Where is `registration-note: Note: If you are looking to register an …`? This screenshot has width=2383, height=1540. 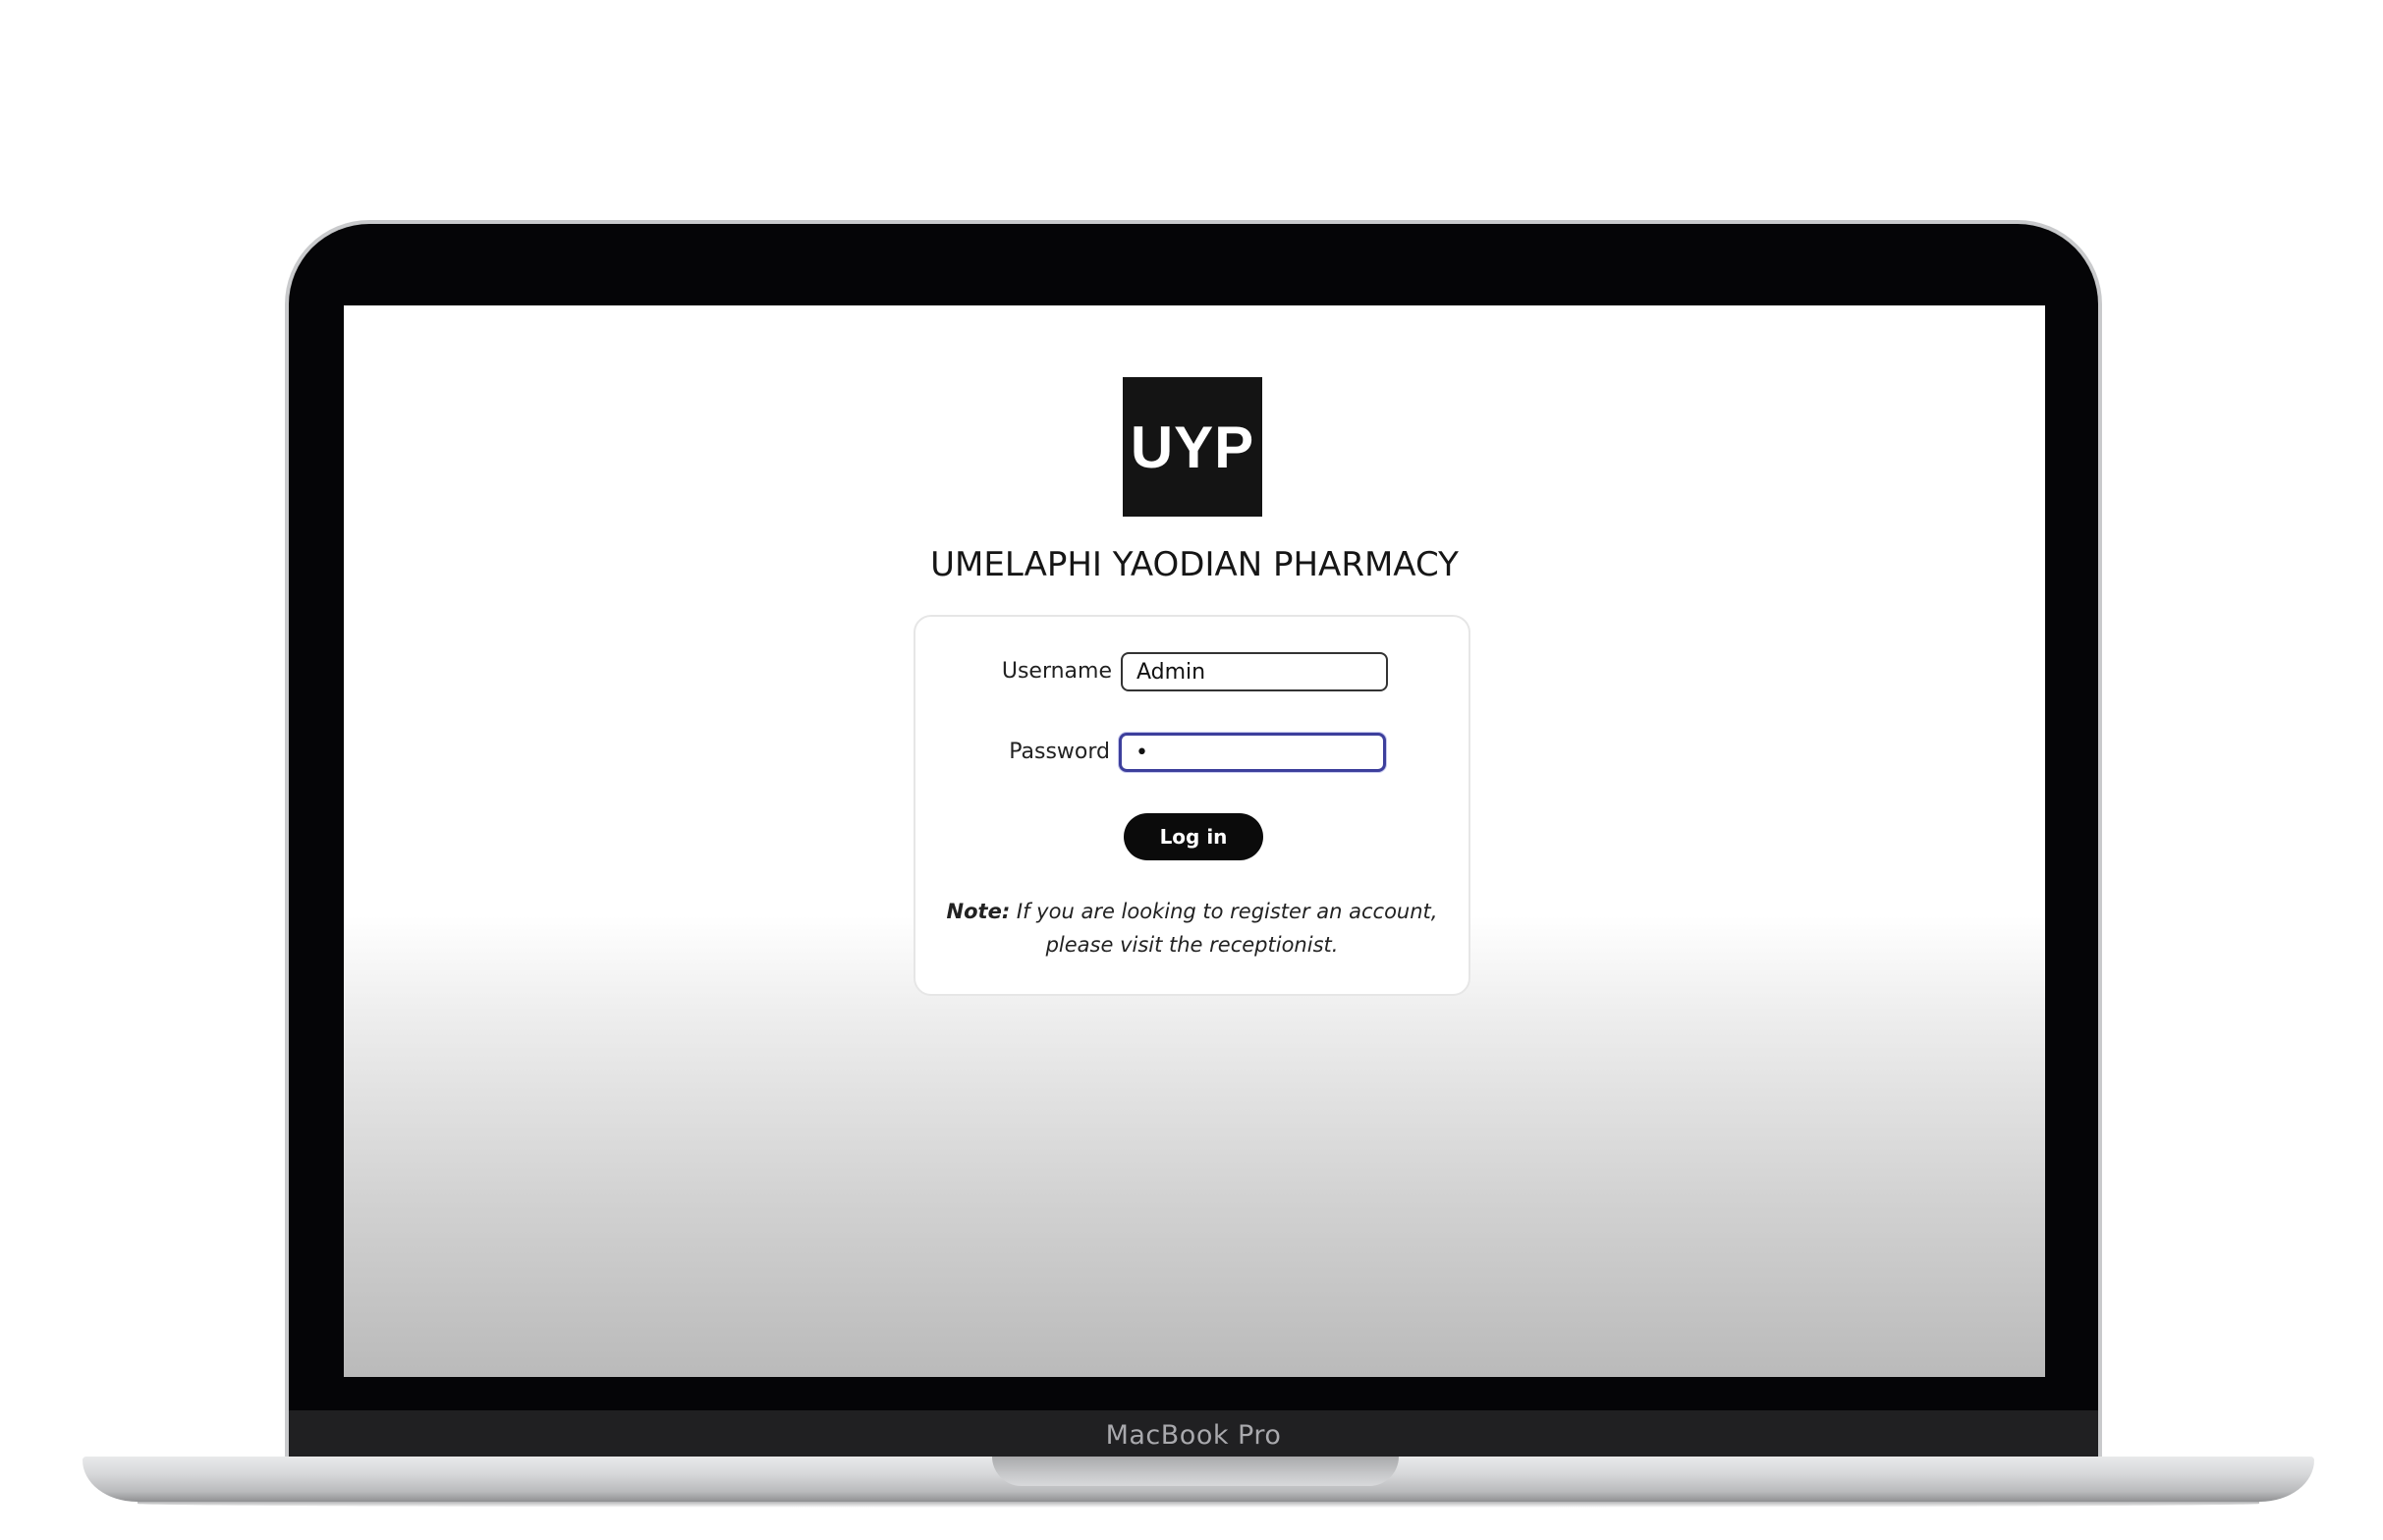 registration-note: Note: If you are looking to register an … is located at coordinates (1192, 928).